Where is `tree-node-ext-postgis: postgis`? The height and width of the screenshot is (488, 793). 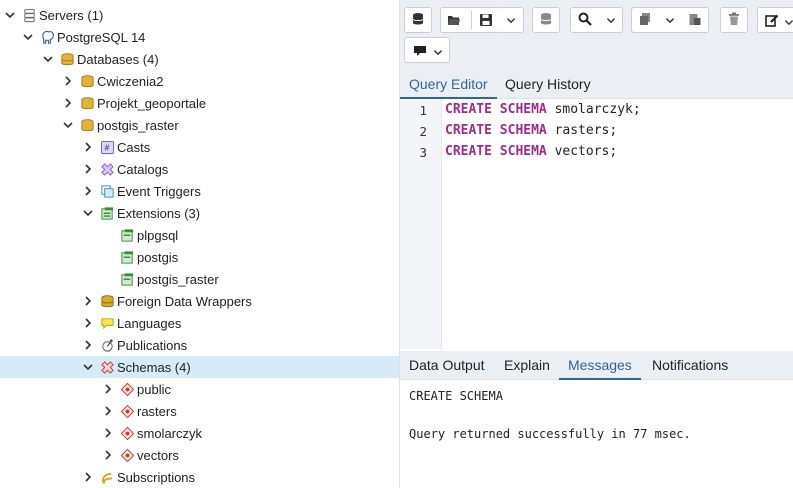
tree-node-ext-postgis: postgis is located at coordinates (199, 257).